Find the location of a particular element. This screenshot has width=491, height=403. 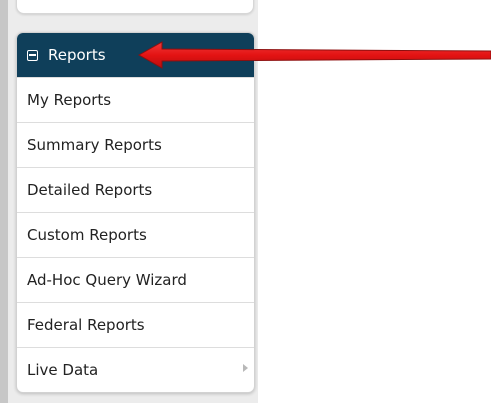

red-arrow-icon is located at coordinates (314, 55).